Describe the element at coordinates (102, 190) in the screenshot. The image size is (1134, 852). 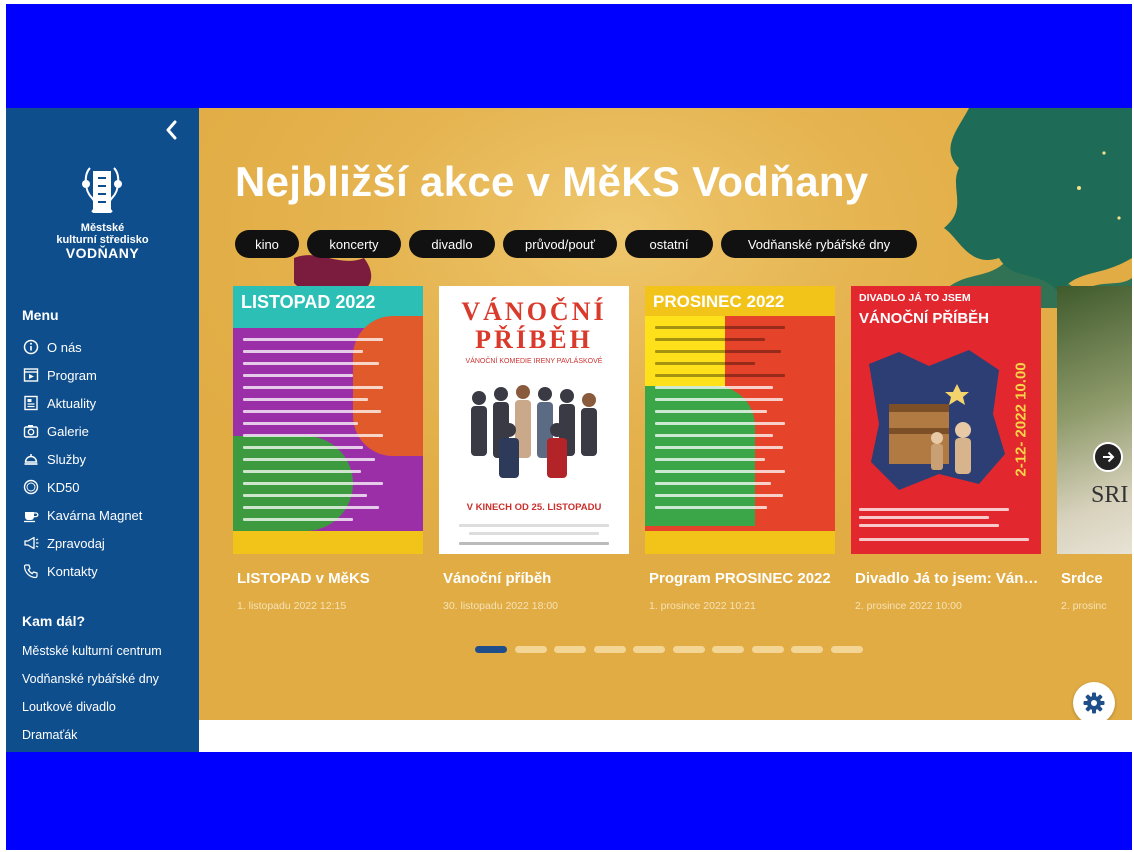
I see `meks-logo-icon` at that location.